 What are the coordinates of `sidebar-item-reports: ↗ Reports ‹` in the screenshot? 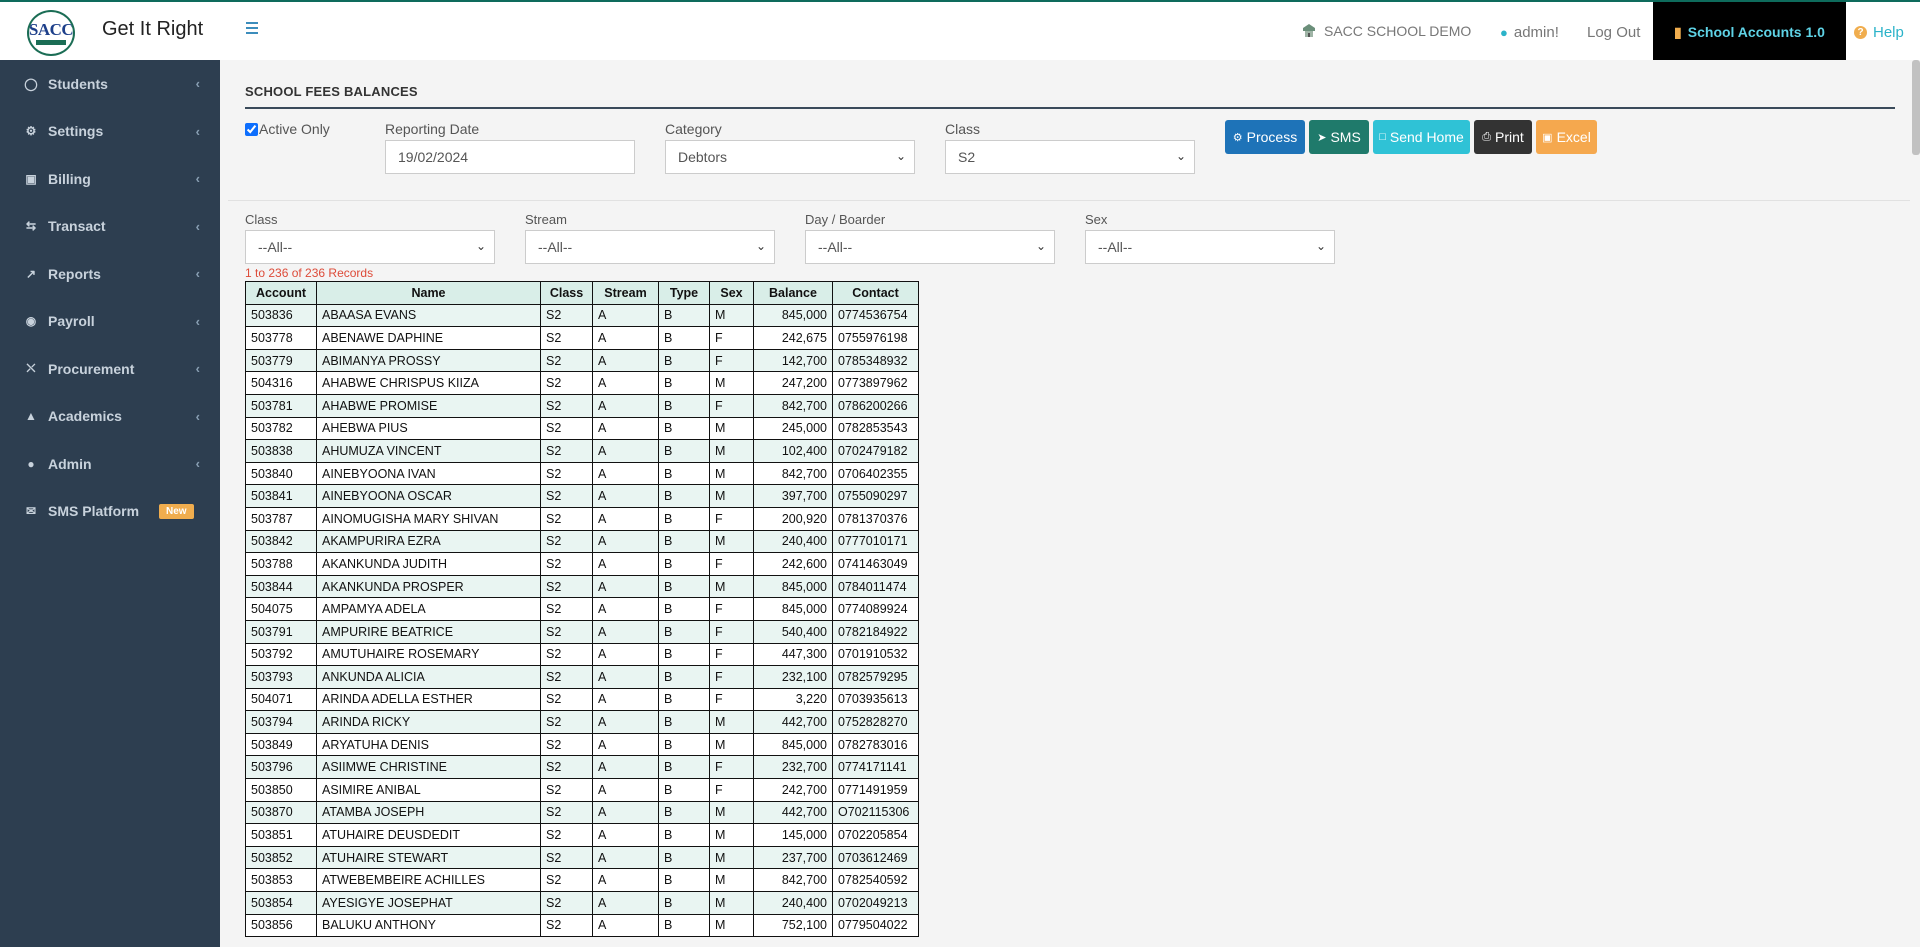 It's located at (110, 274).